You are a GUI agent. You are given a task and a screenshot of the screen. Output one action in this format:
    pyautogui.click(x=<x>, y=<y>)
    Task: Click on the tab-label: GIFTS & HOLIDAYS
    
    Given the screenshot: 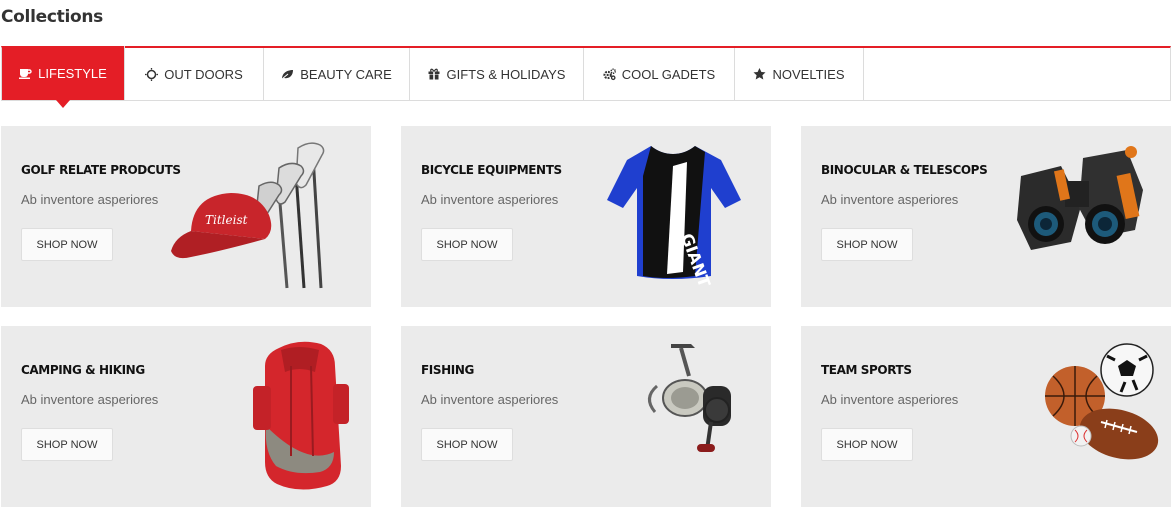 What is the action you would take?
    pyautogui.click(x=506, y=74)
    